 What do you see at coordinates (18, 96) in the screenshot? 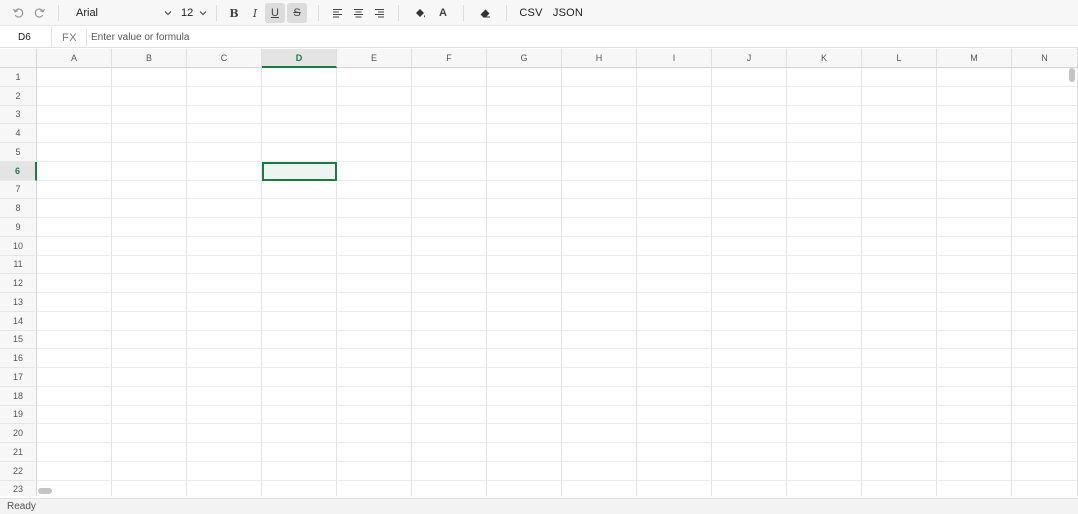
I see `row-header: 2` at bounding box center [18, 96].